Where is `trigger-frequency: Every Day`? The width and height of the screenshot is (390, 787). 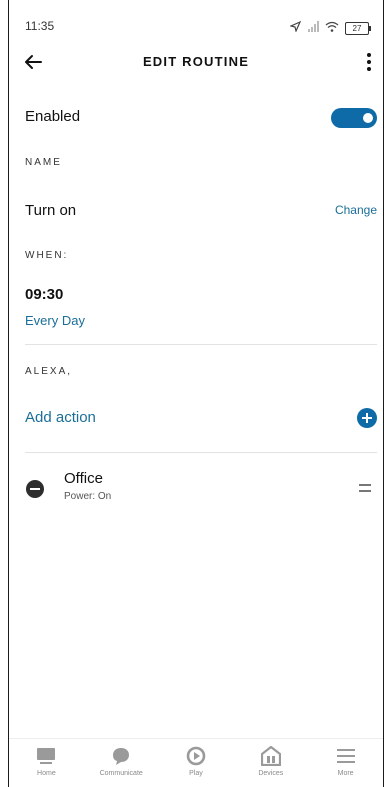 trigger-frequency: Every Day is located at coordinates (55, 320).